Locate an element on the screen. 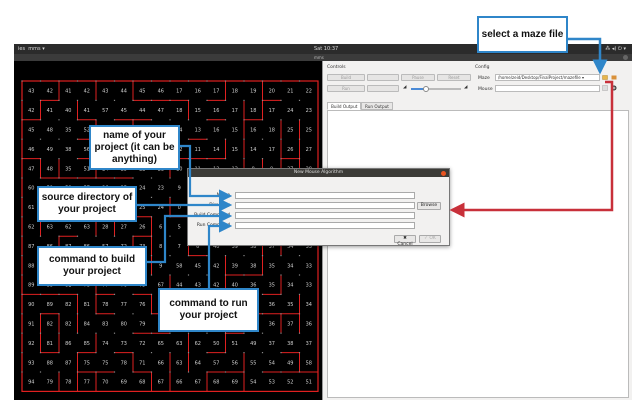  arrow-browse is located at coordinates (531, 149).